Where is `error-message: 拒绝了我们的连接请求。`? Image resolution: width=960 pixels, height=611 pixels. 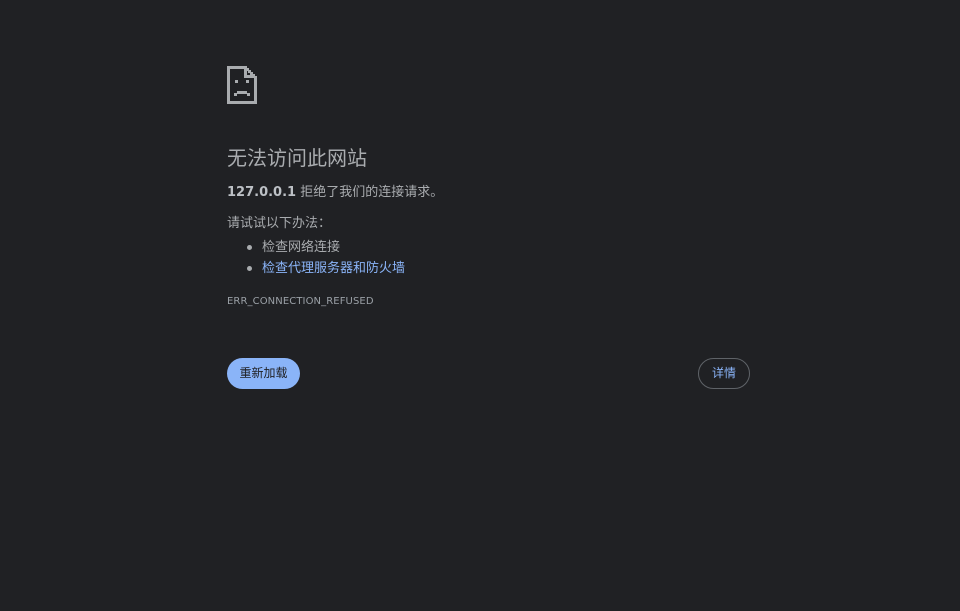
error-message: 拒绝了我们的连接请求。 is located at coordinates (370, 192).